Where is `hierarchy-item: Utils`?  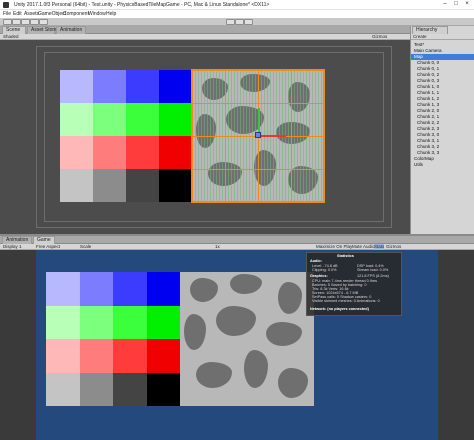
hierarchy-item: Utils is located at coordinates (442, 165).